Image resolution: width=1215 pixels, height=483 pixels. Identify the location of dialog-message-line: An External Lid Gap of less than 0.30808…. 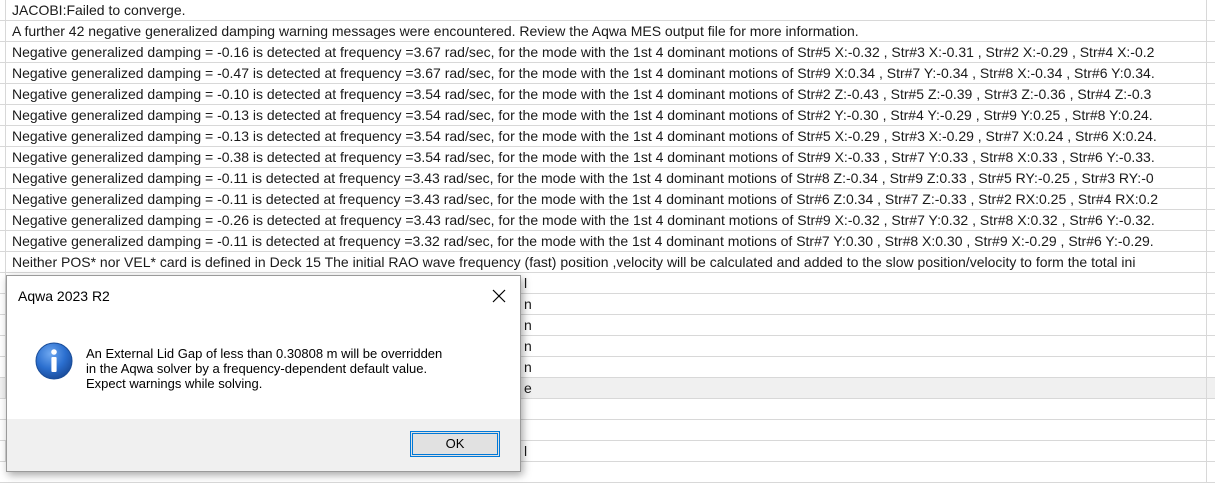
(264, 353).